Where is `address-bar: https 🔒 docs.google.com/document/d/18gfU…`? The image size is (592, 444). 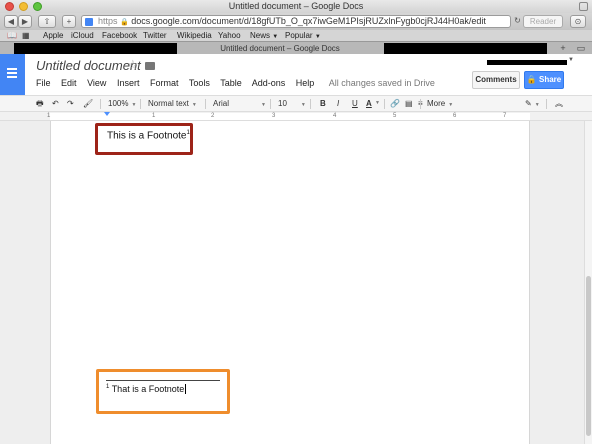
address-bar: https 🔒 docs.google.com/document/d/18gfU… is located at coordinates (296, 21).